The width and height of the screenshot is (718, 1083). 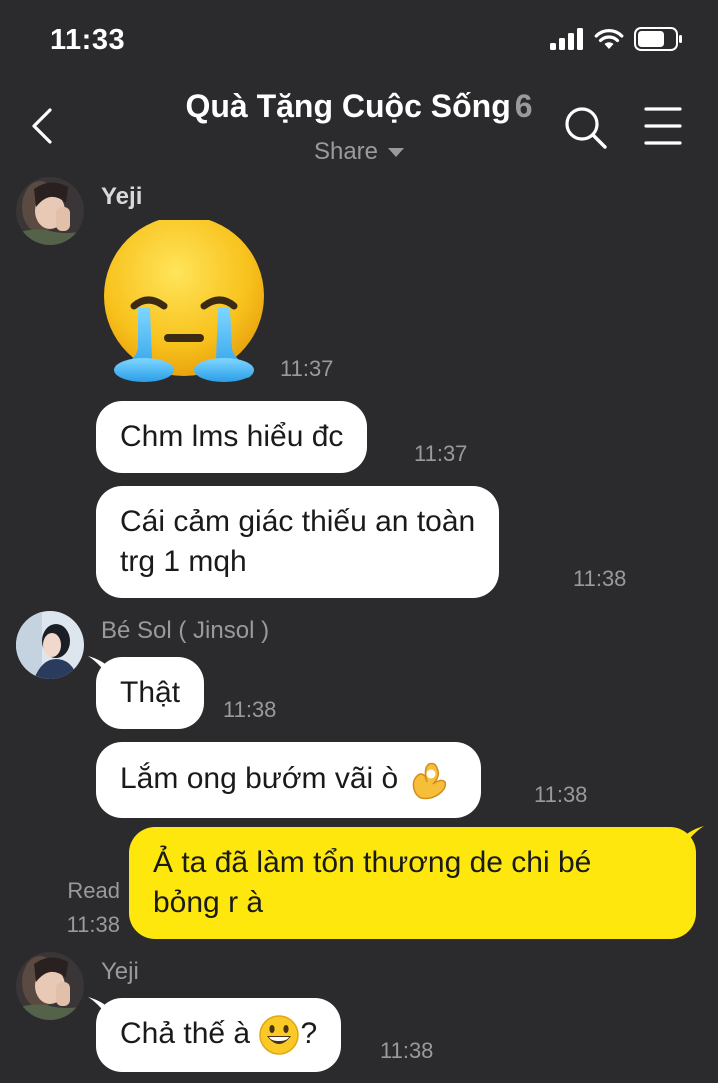 What do you see at coordinates (298, 521) in the screenshot?
I see `message-text-line: Cái cảm giác thiếu an toàn` at bounding box center [298, 521].